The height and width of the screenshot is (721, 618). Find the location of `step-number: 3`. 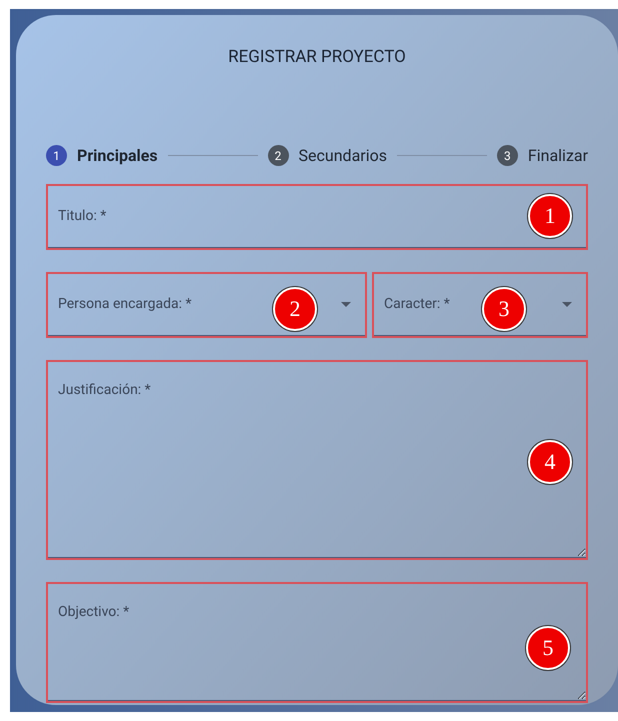

step-number: 3 is located at coordinates (507, 155).